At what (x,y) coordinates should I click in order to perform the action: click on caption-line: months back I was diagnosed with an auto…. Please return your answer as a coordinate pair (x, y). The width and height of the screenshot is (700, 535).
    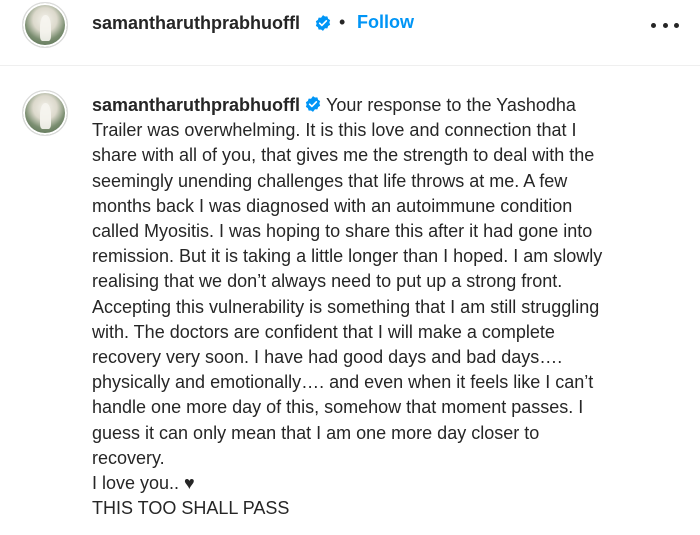
    Looking at the image, I should click on (332, 205).